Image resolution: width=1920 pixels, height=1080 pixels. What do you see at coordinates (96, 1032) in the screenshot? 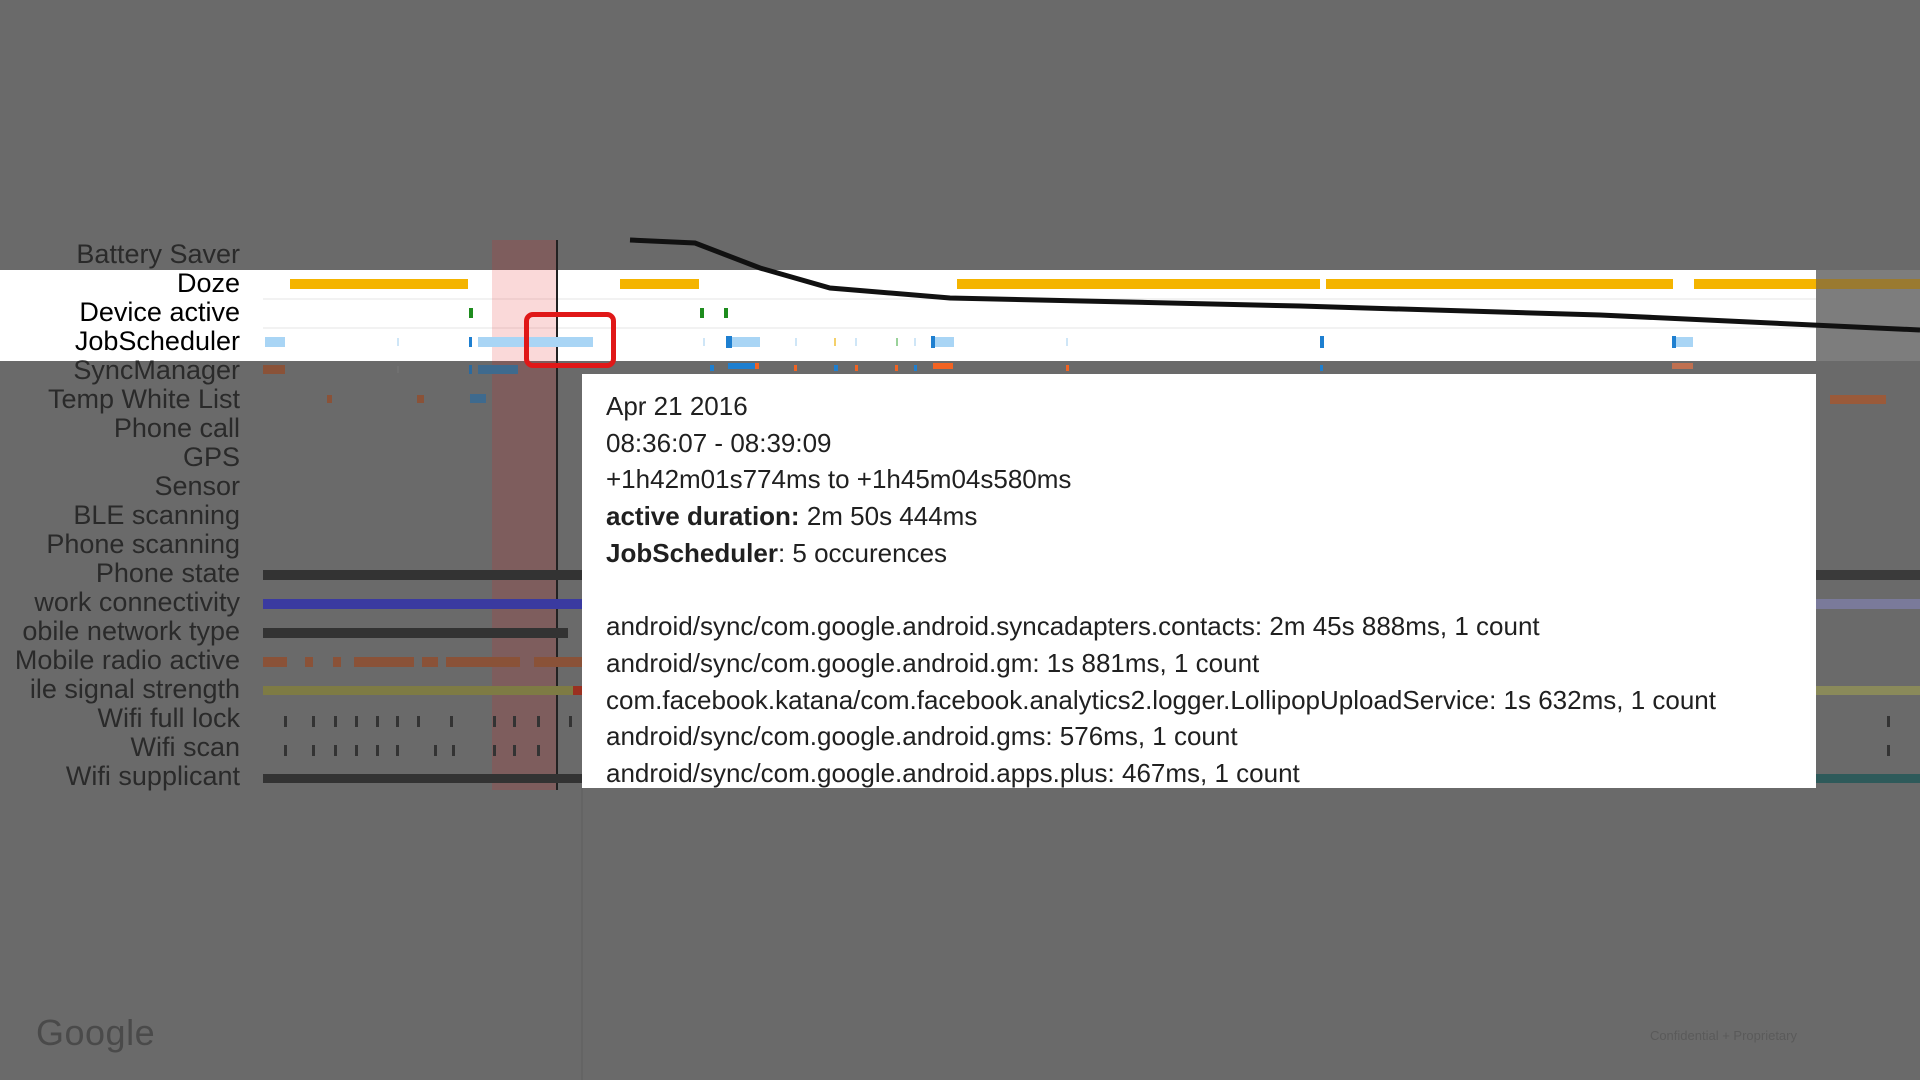
I see `google-logo: Google` at bounding box center [96, 1032].